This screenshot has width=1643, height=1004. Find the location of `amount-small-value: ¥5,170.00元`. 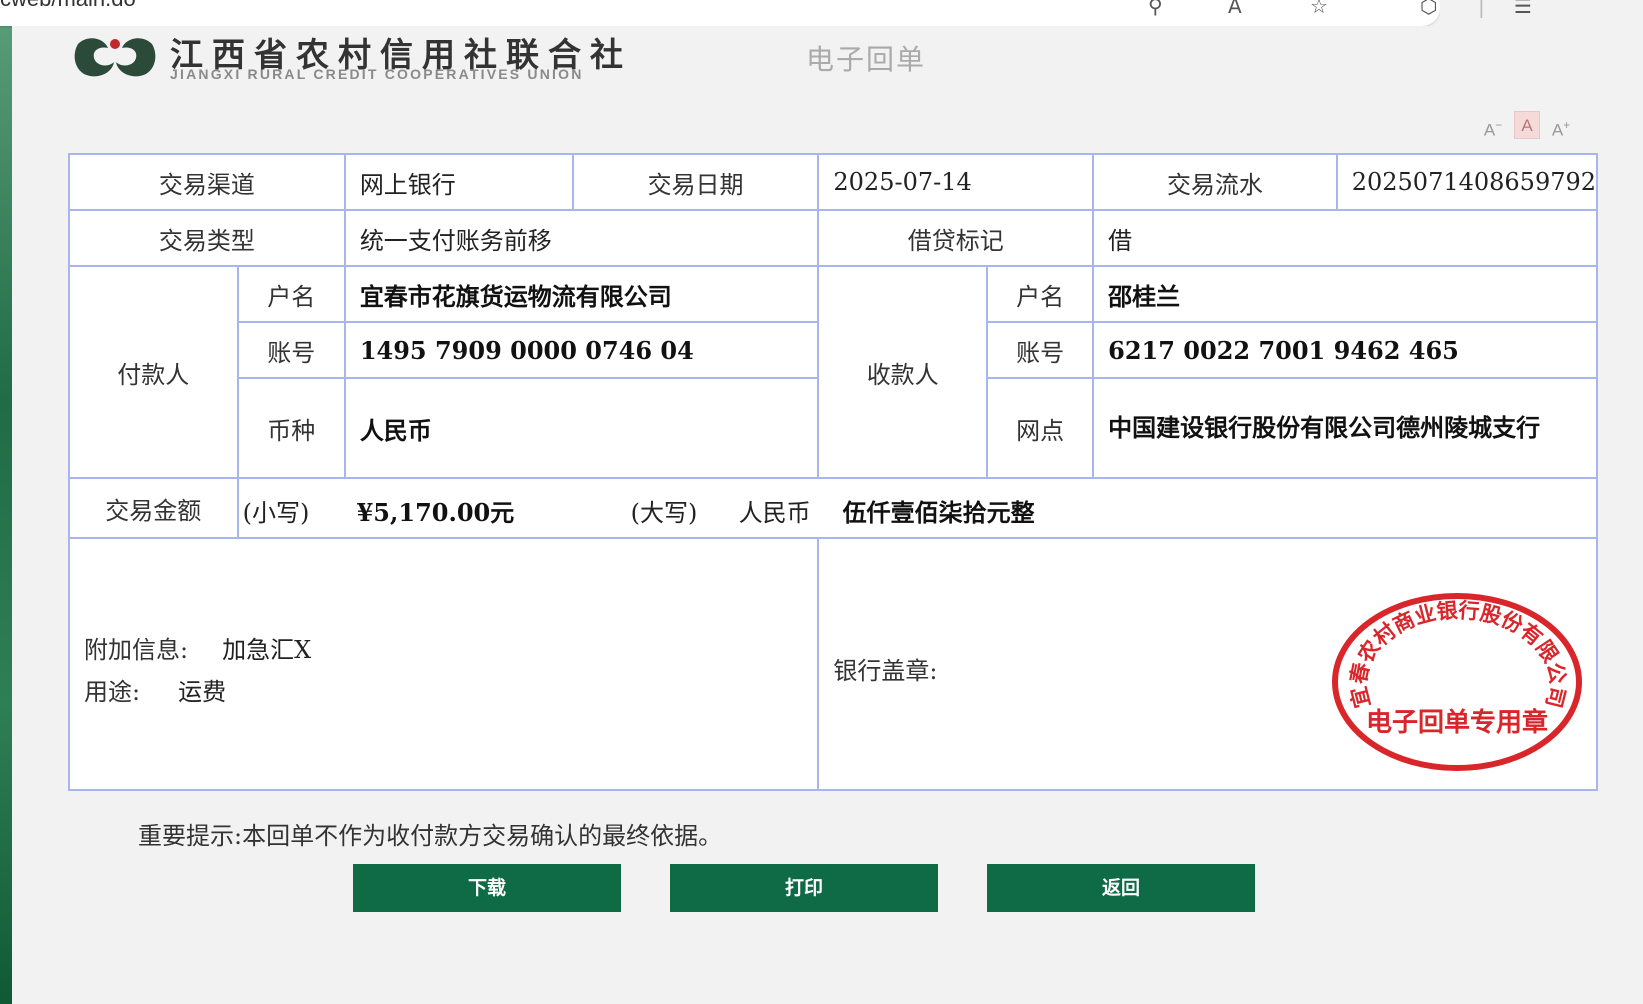

amount-small-value: ¥5,170.00元 is located at coordinates (435, 512).